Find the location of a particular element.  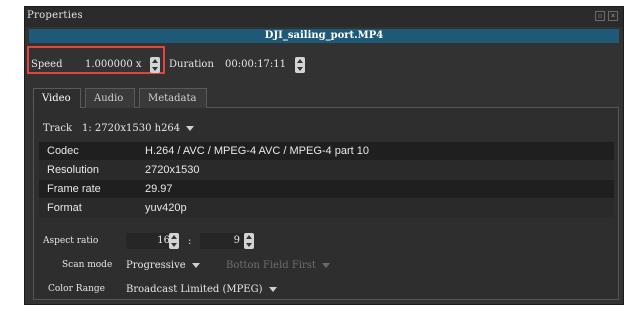

property-key: Format is located at coordinates (64, 208).